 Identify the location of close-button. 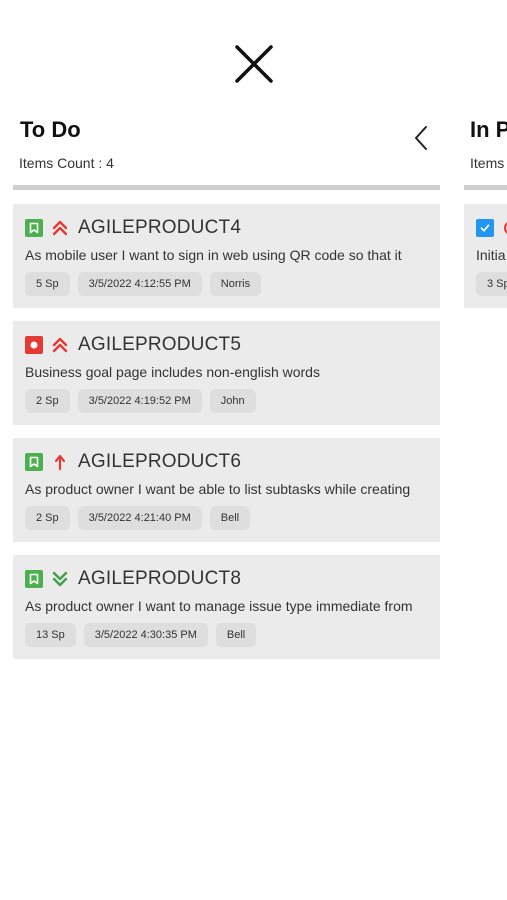
(254, 64).